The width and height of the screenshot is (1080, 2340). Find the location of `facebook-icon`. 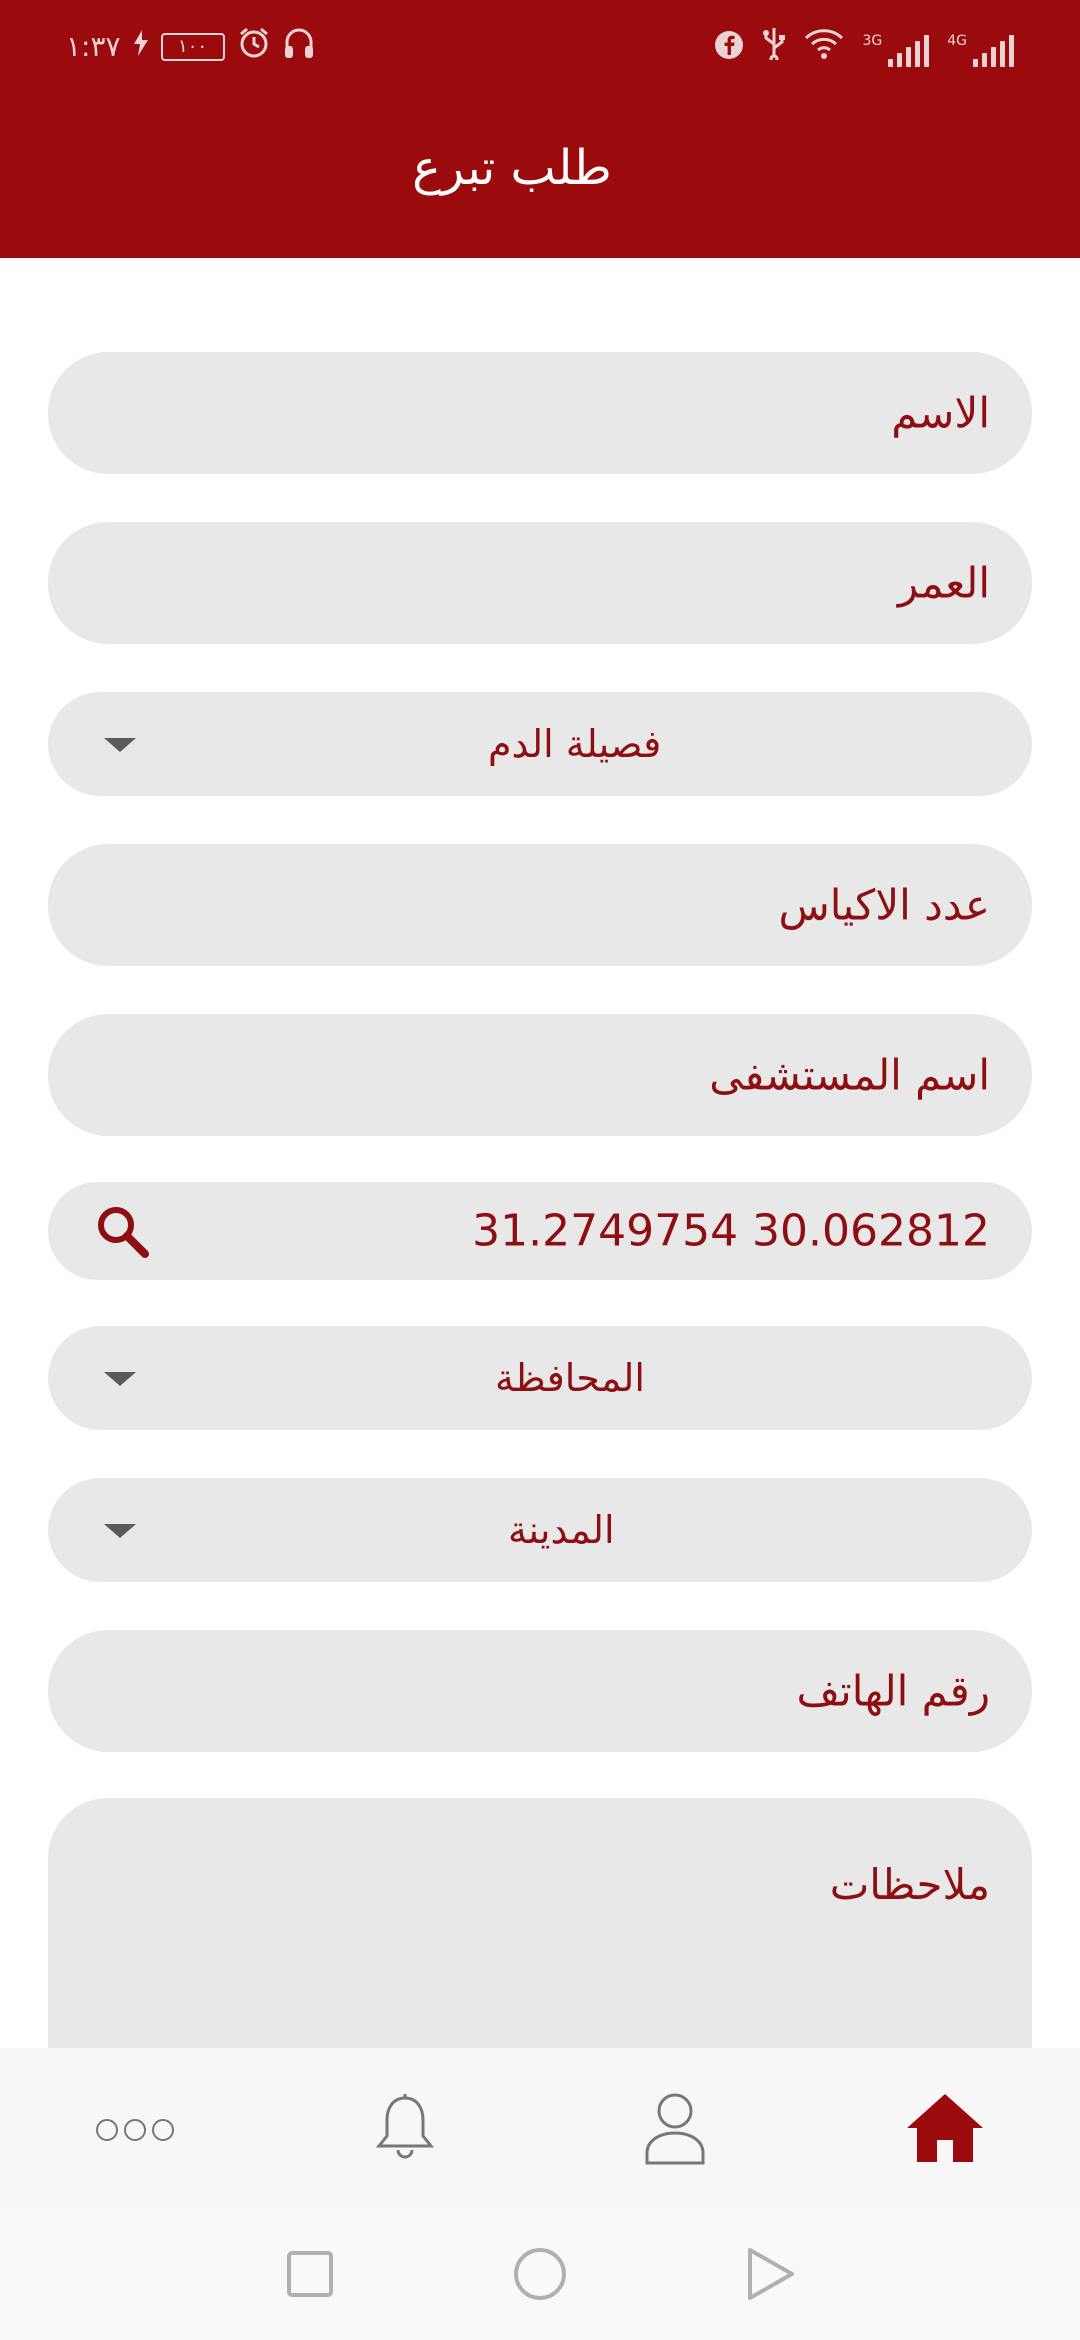

facebook-icon is located at coordinates (729, 48).